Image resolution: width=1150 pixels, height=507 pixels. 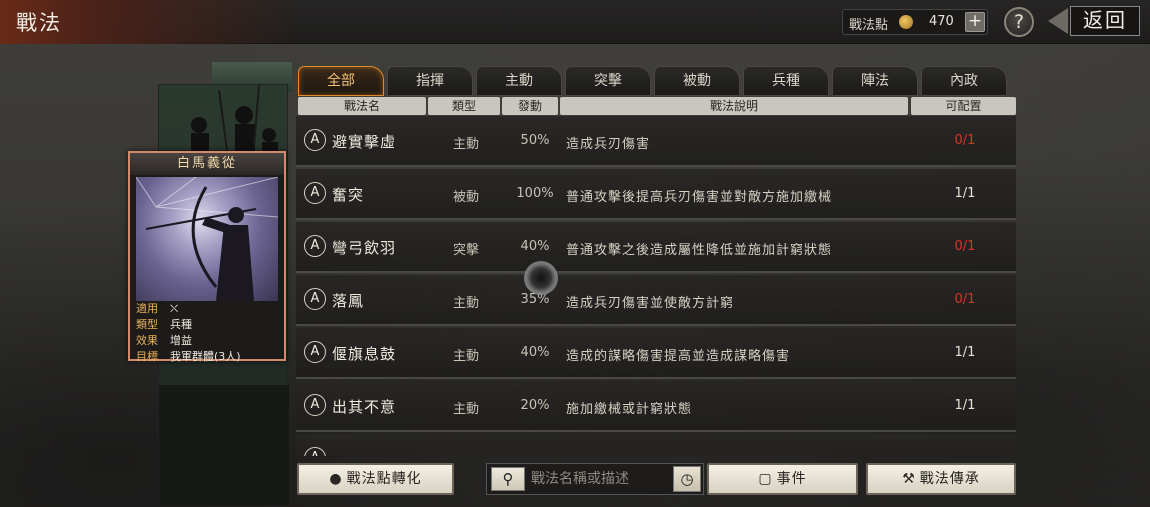 I want to click on column-header-alloc: 可配置, so click(x=963, y=106).